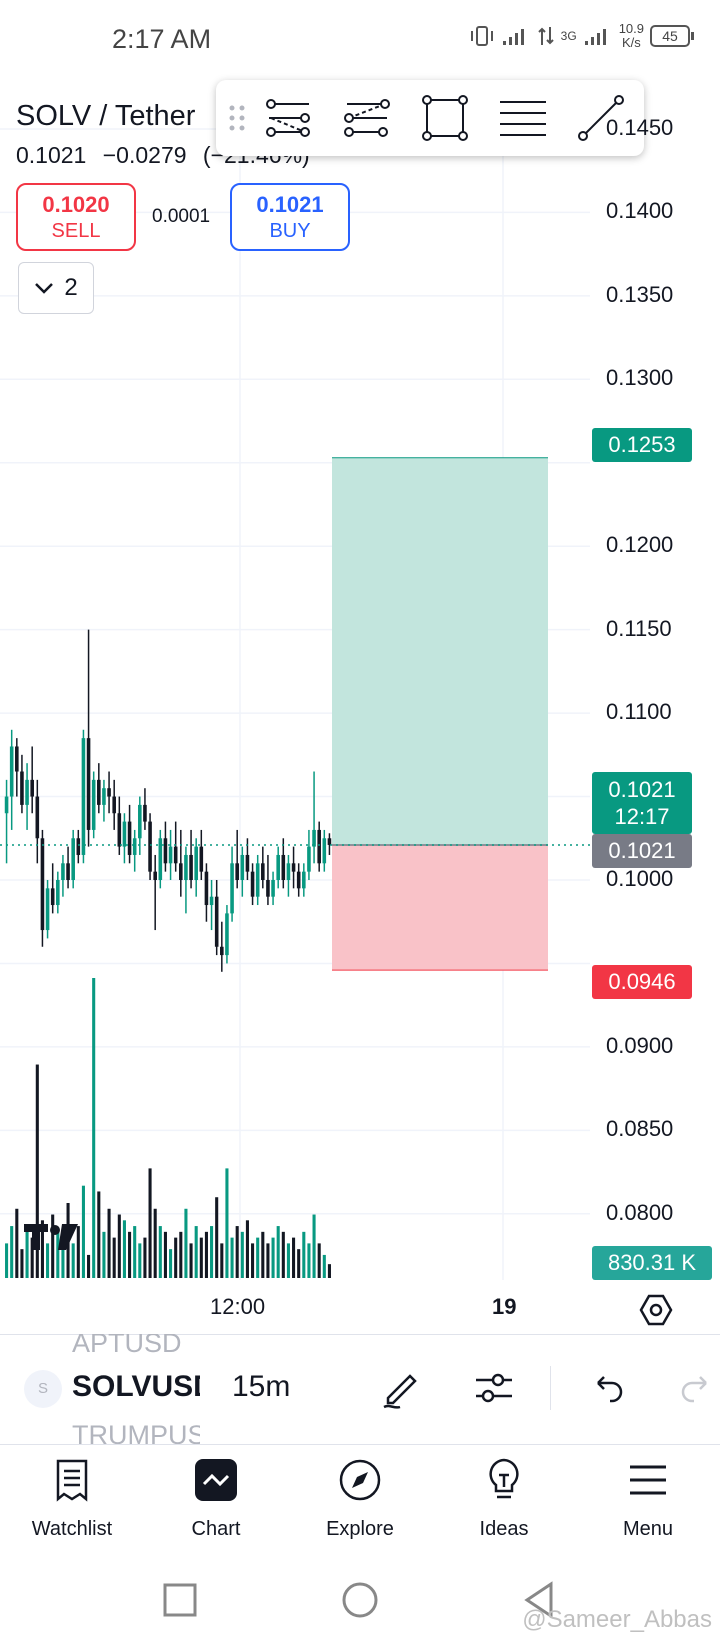 This screenshot has height=1640, width=720. I want to click on nav-ideas: Ideas, so click(504, 1504).